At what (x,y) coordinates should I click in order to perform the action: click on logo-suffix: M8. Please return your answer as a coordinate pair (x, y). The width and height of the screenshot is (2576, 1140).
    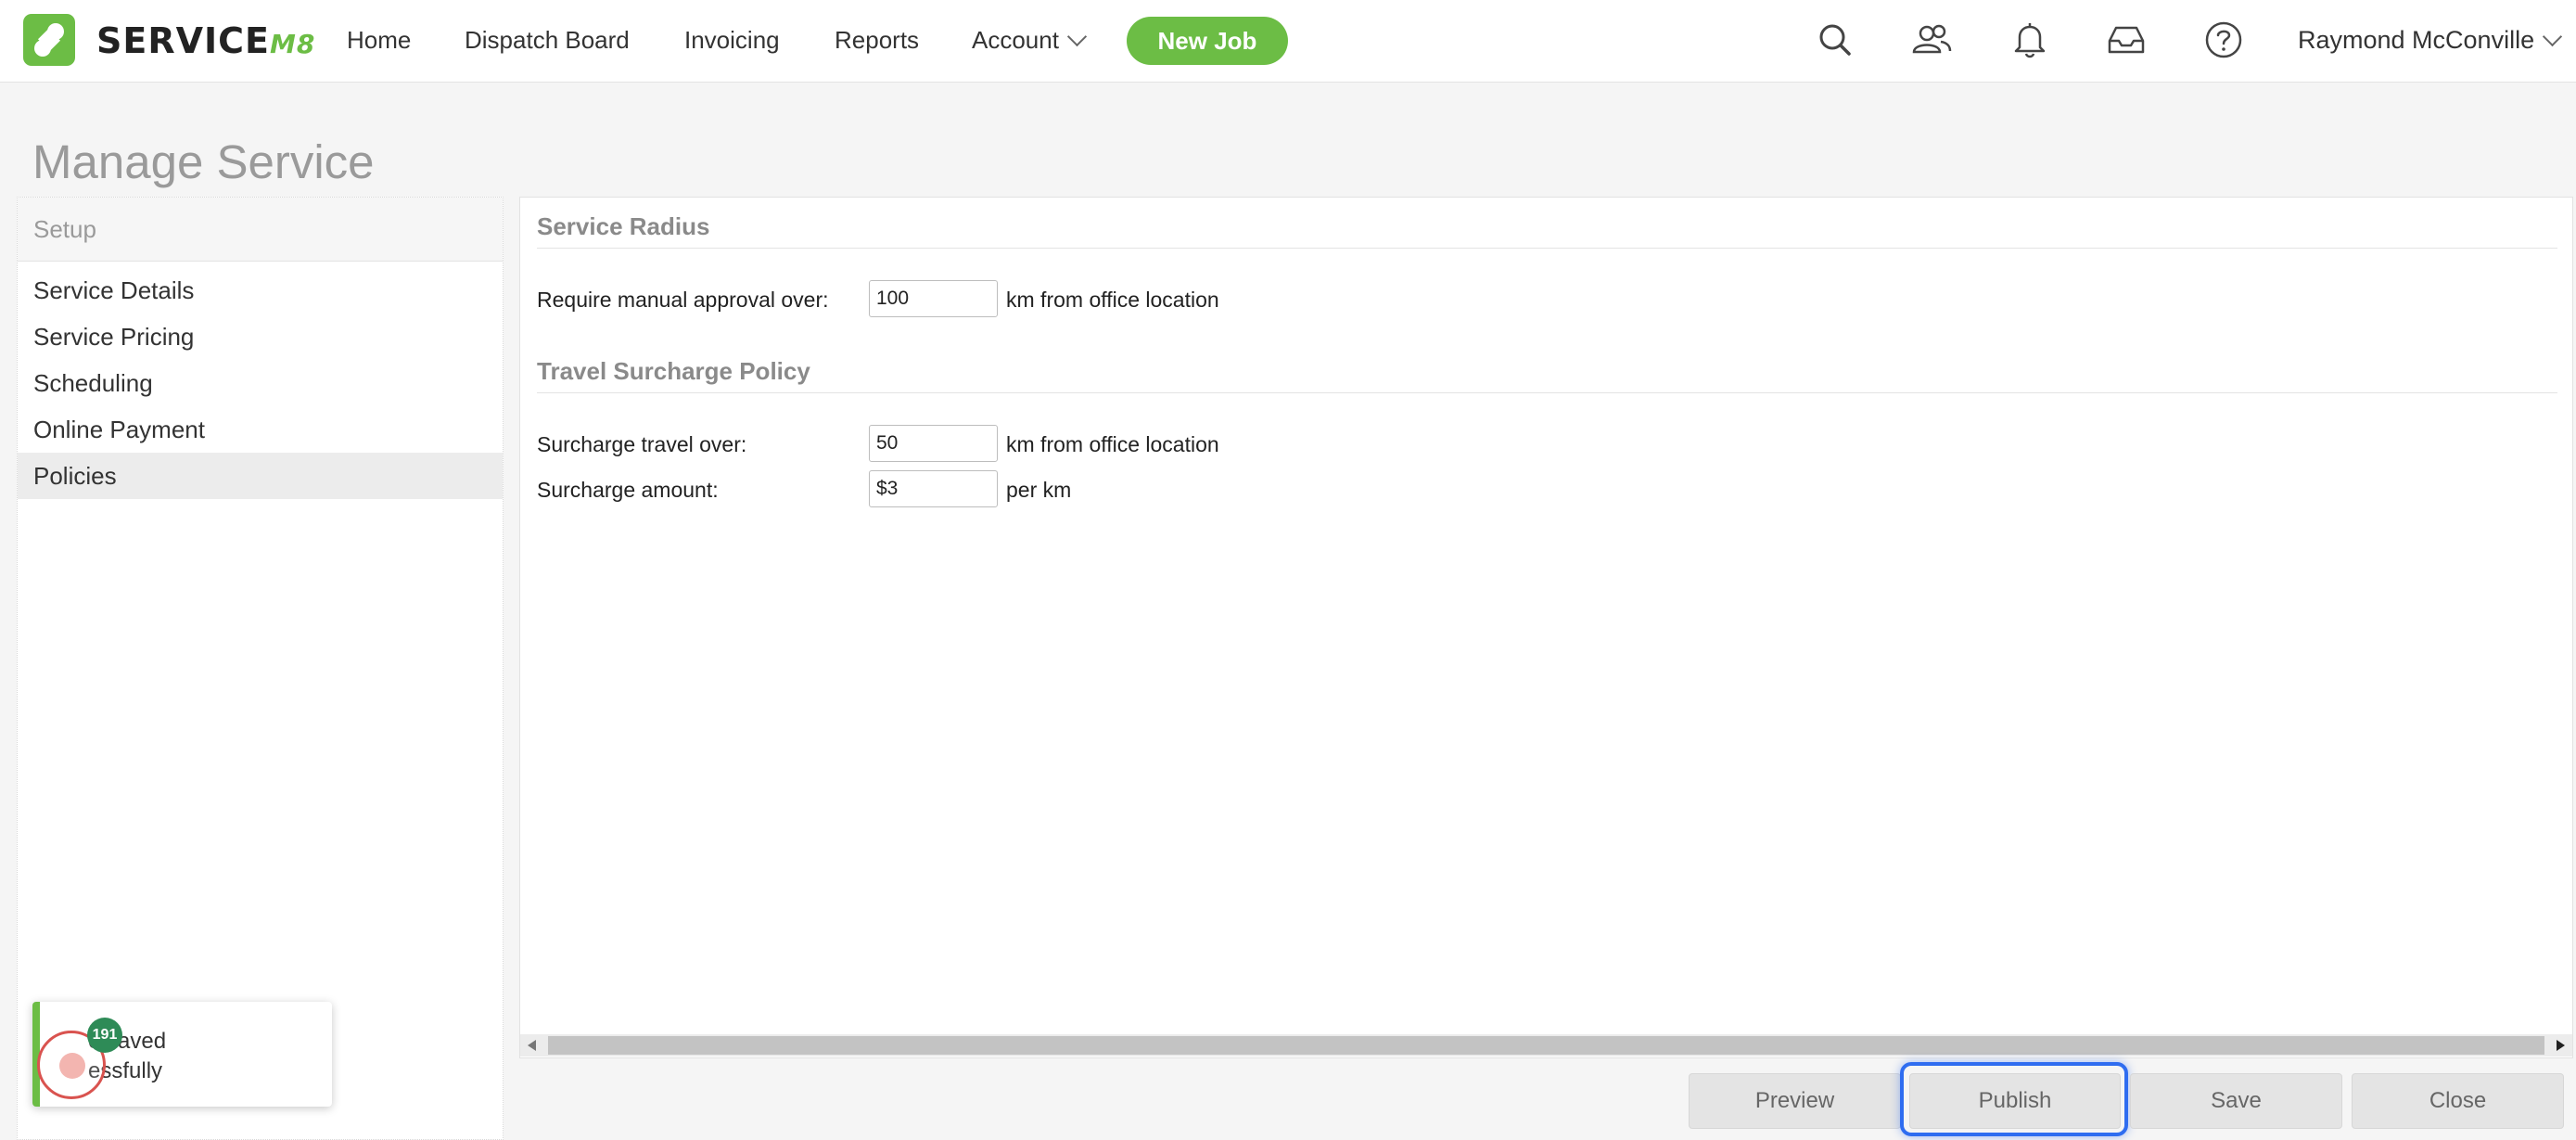
    Looking at the image, I should click on (292, 44).